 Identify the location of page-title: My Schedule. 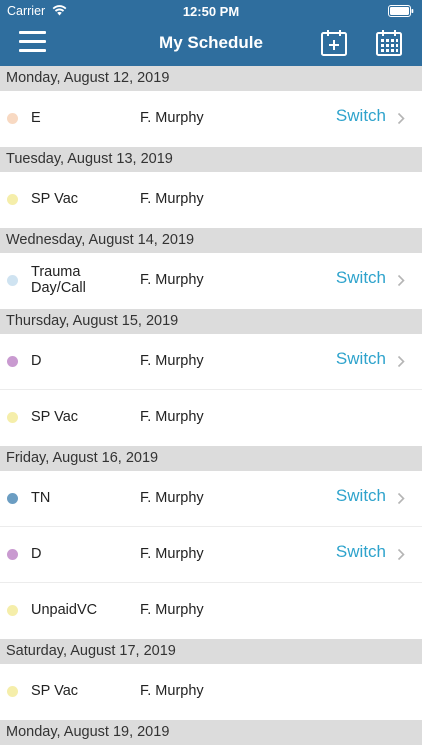
(211, 42).